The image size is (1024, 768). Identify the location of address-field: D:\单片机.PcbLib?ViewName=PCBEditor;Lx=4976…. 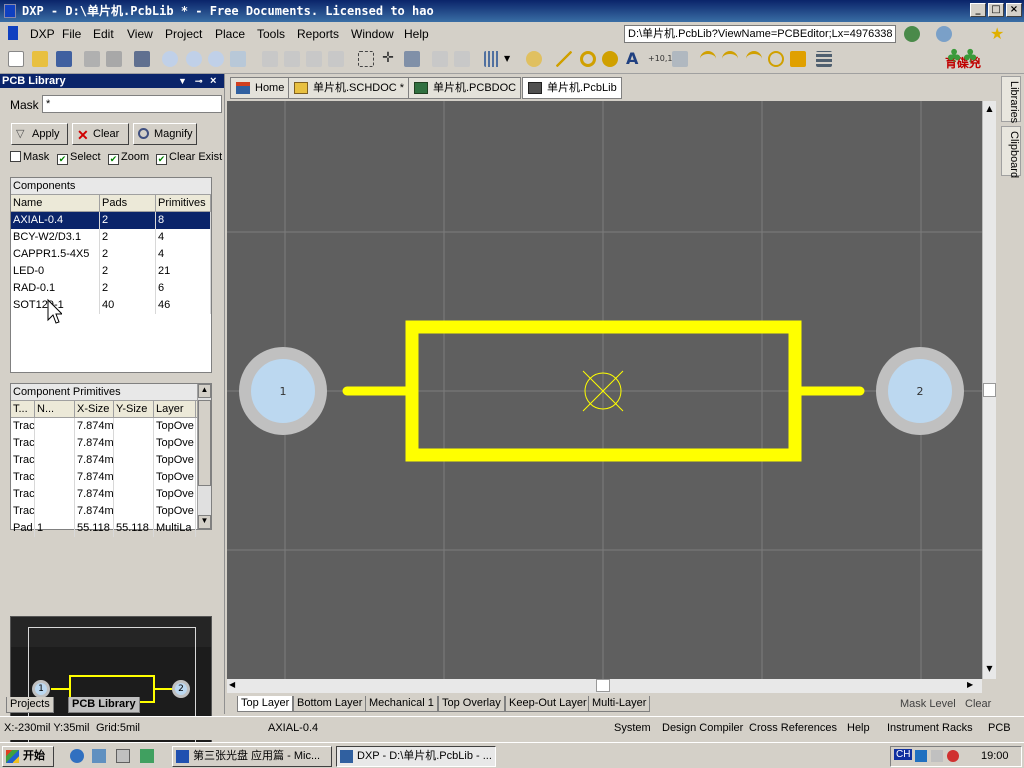
(760, 34).